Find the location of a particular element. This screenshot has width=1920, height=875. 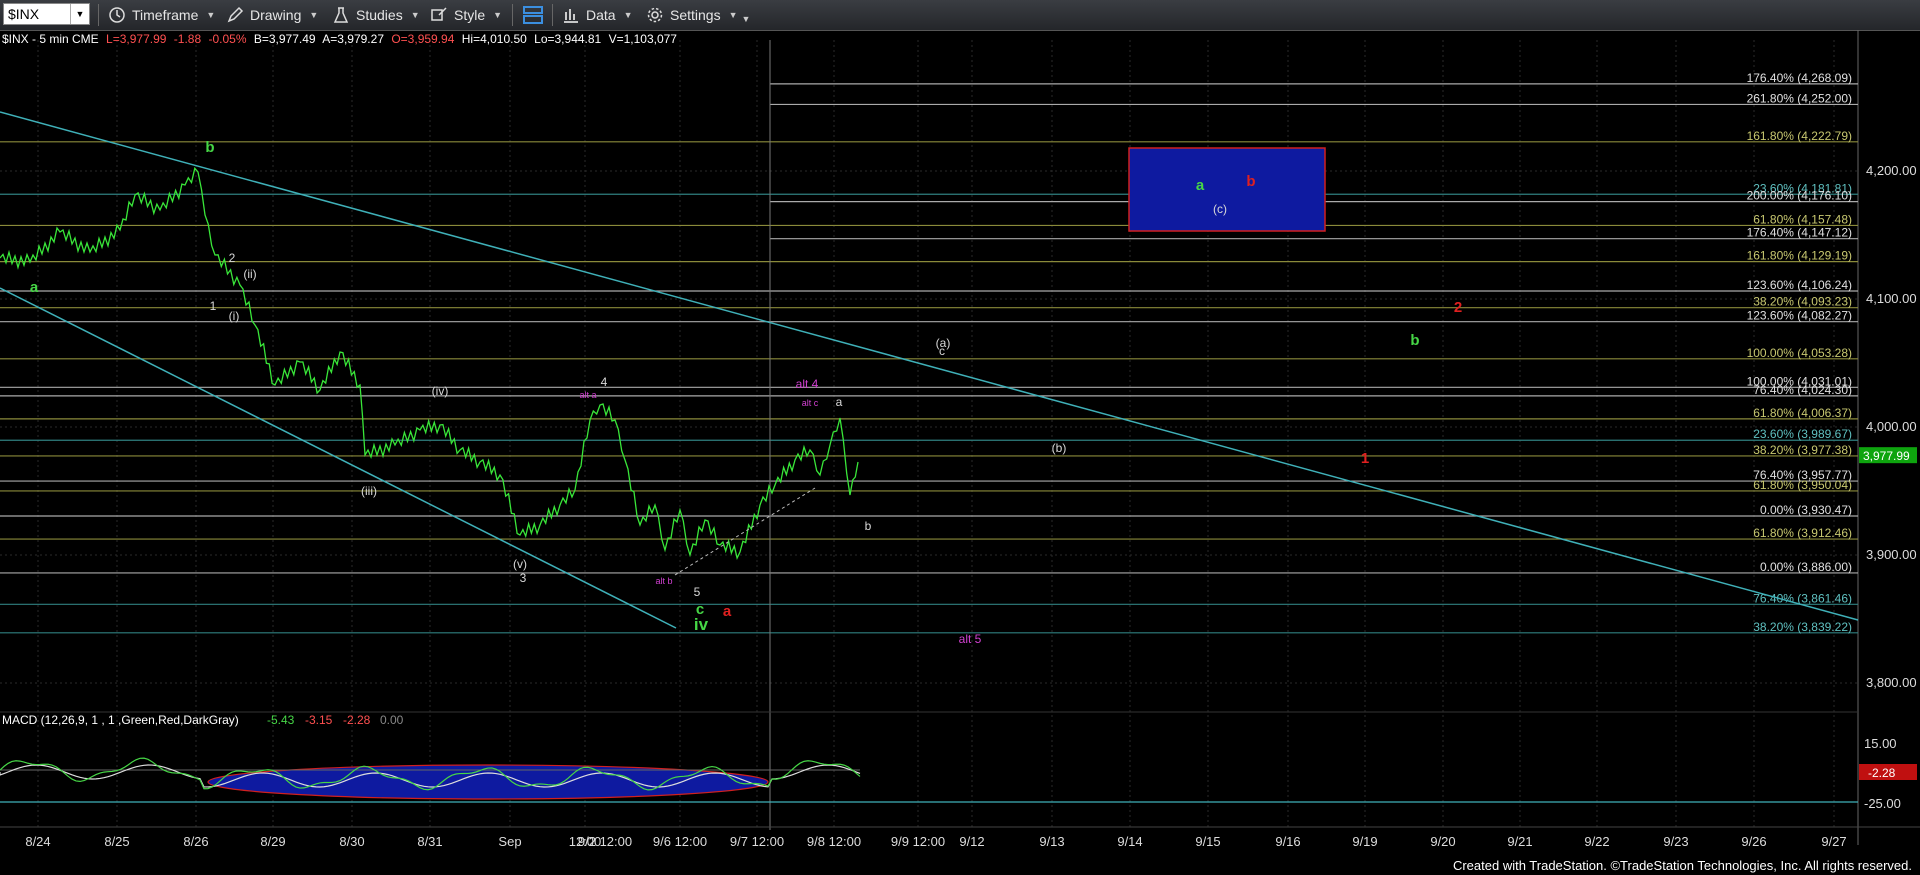

wave-label: 4 is located at coordinates (604, 382).